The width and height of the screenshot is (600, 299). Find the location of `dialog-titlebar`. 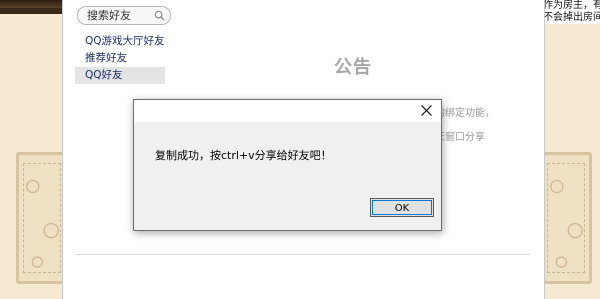

dialog-titlebar is located at coordinates (287, 111).